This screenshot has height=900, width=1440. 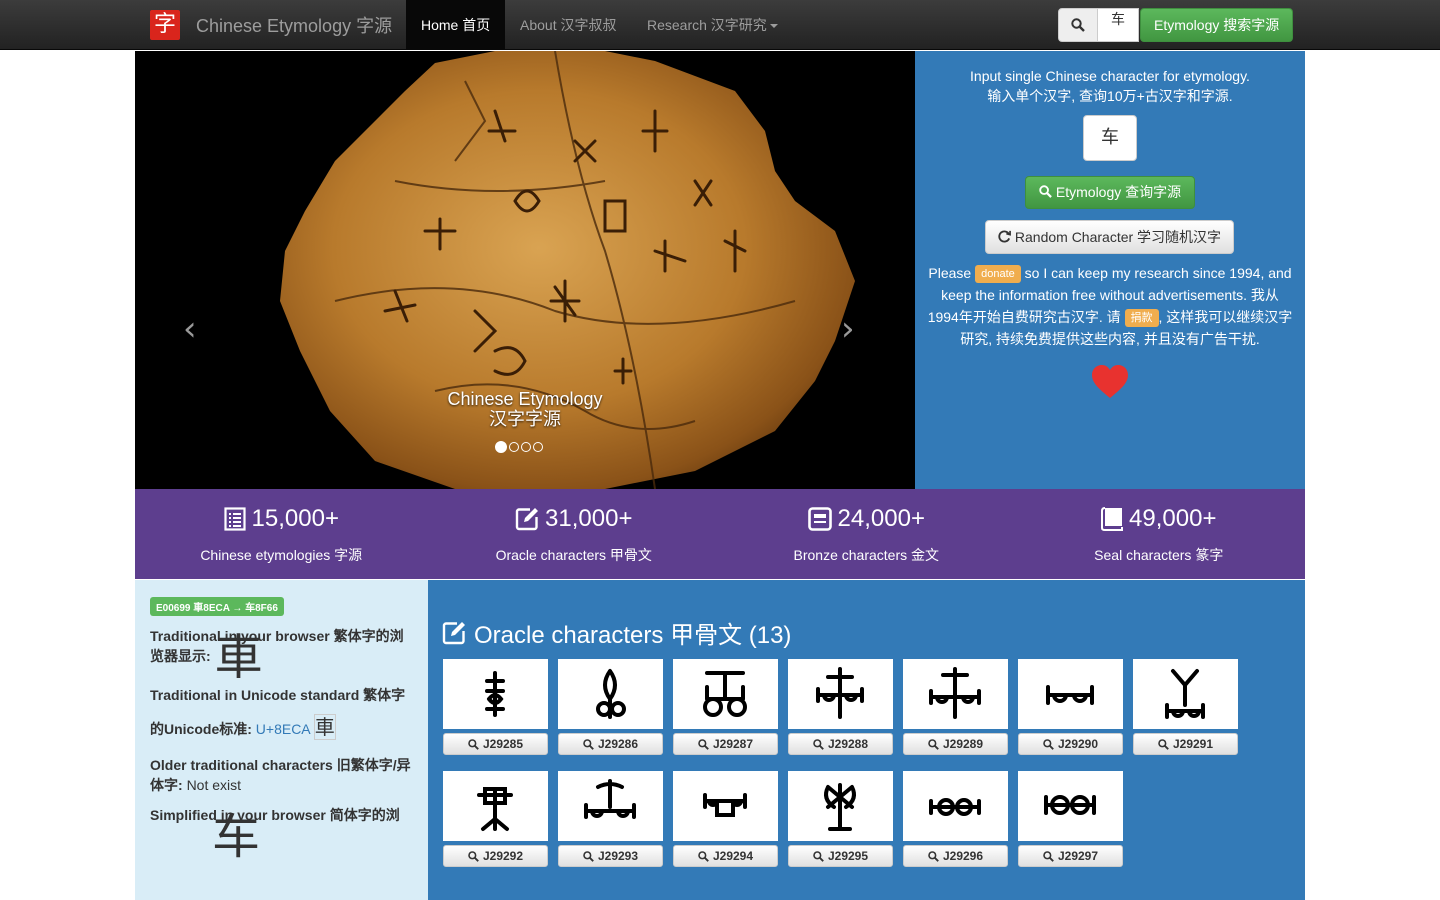 I want to click on oracle-glyph-button: J29289, so click(x=955, y=744).